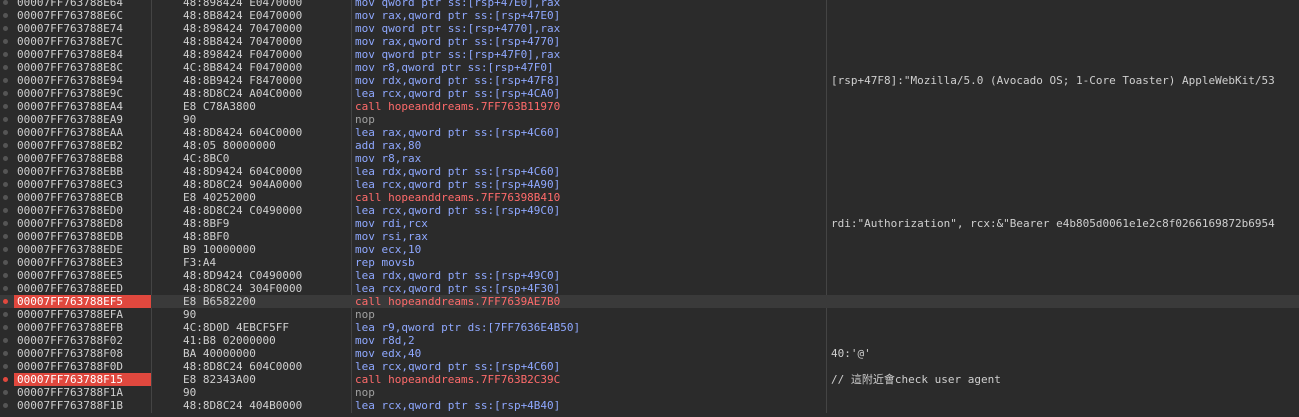  What do you see at coordinates (457, 197) in the screenshot?
I see `instruction-text: call hopeanddreams.7FF76398B410` at bounding box center [457, 197].